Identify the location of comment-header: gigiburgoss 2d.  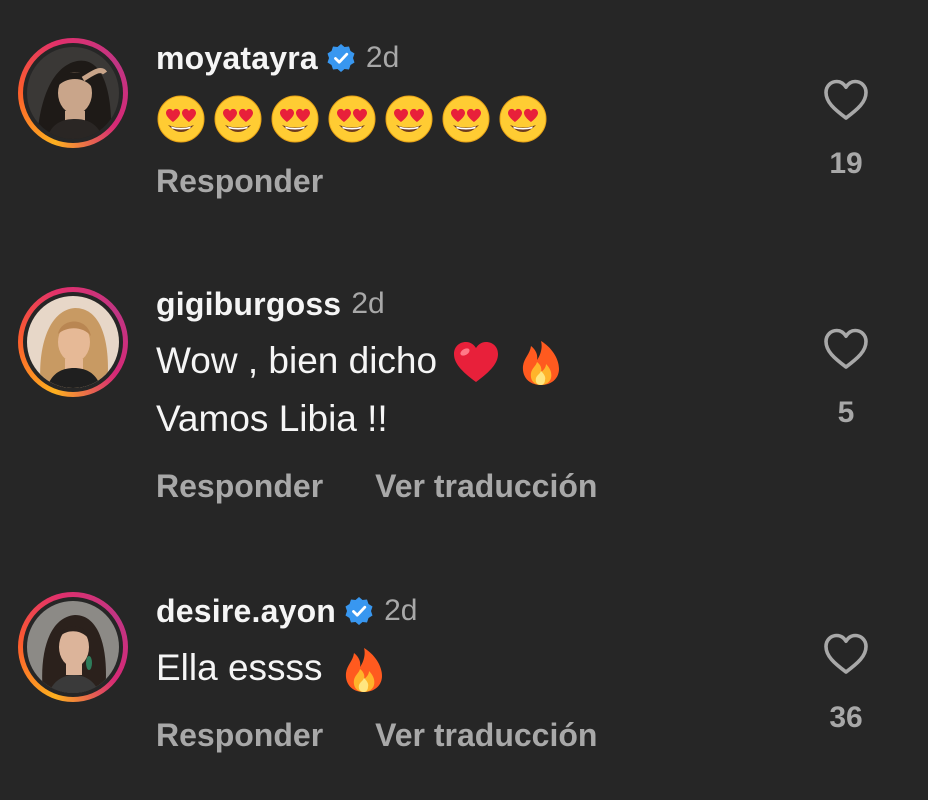
(270, 304).